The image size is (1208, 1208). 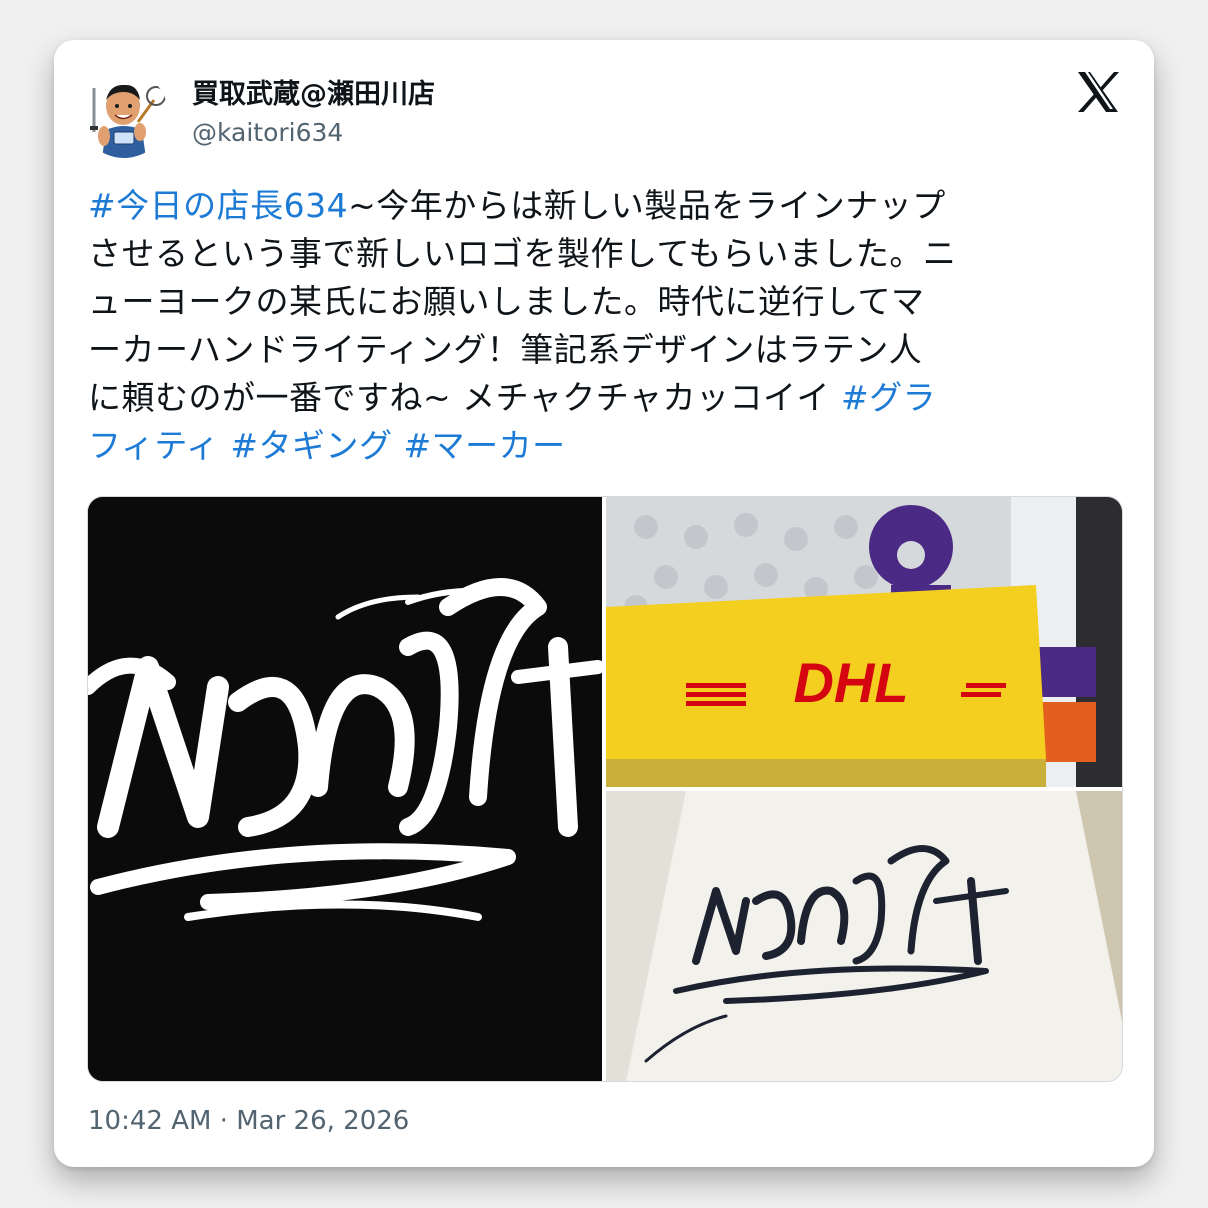 I want to click on avatar-illustration, so click(x=124, y=114).